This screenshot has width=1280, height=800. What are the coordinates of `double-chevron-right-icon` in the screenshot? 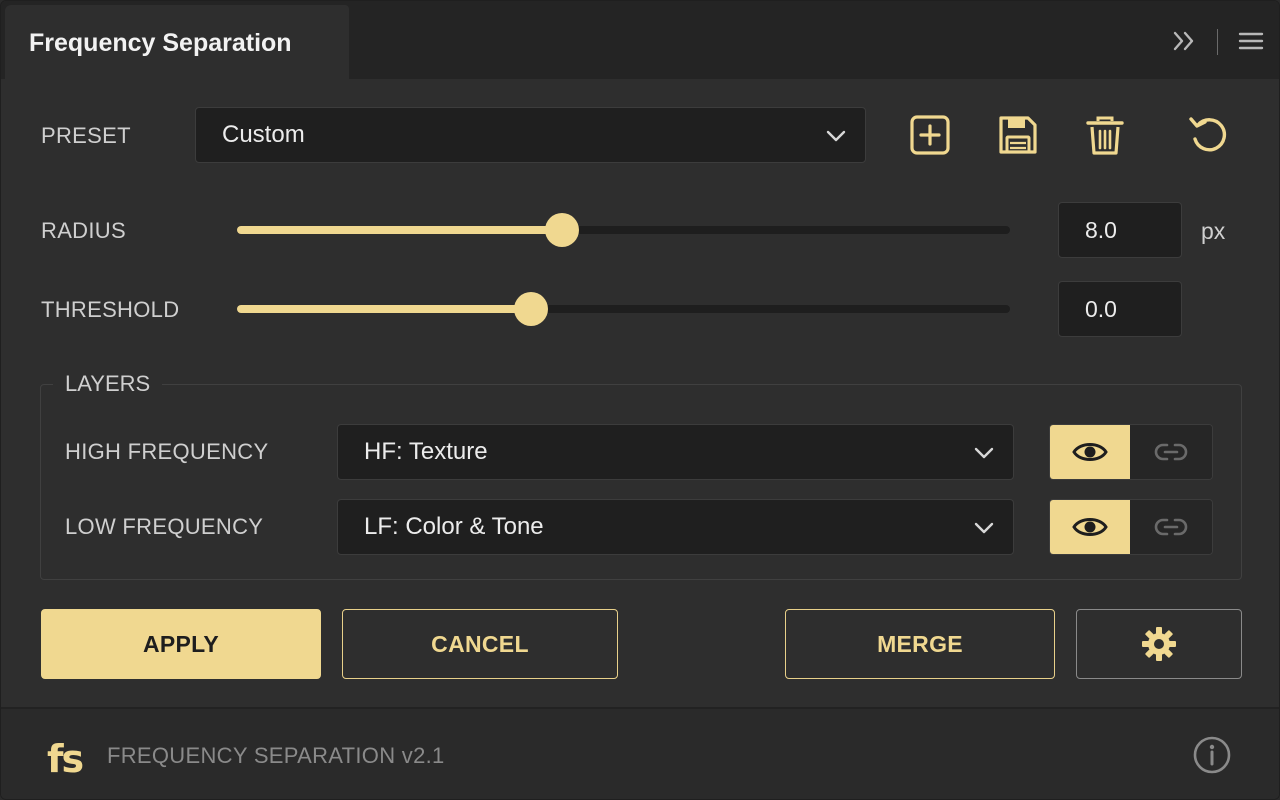 It's located at (1185, 41).